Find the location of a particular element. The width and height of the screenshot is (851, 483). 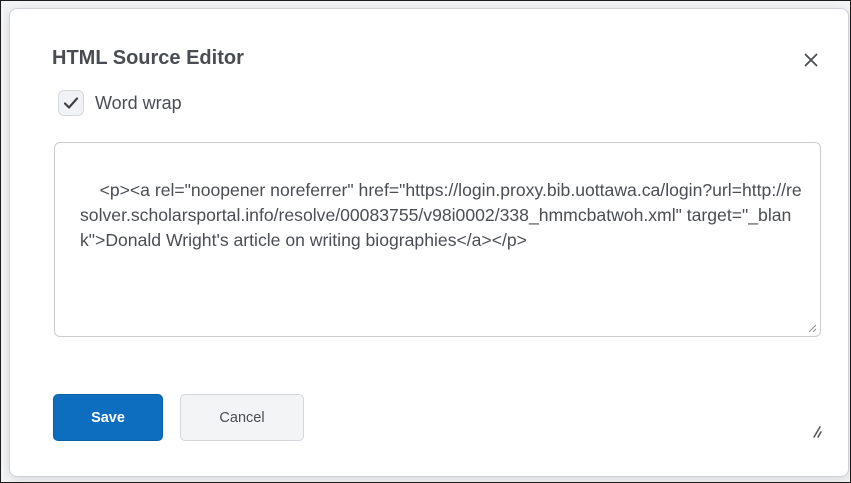

close-icon is located at coordinates (811, 60).